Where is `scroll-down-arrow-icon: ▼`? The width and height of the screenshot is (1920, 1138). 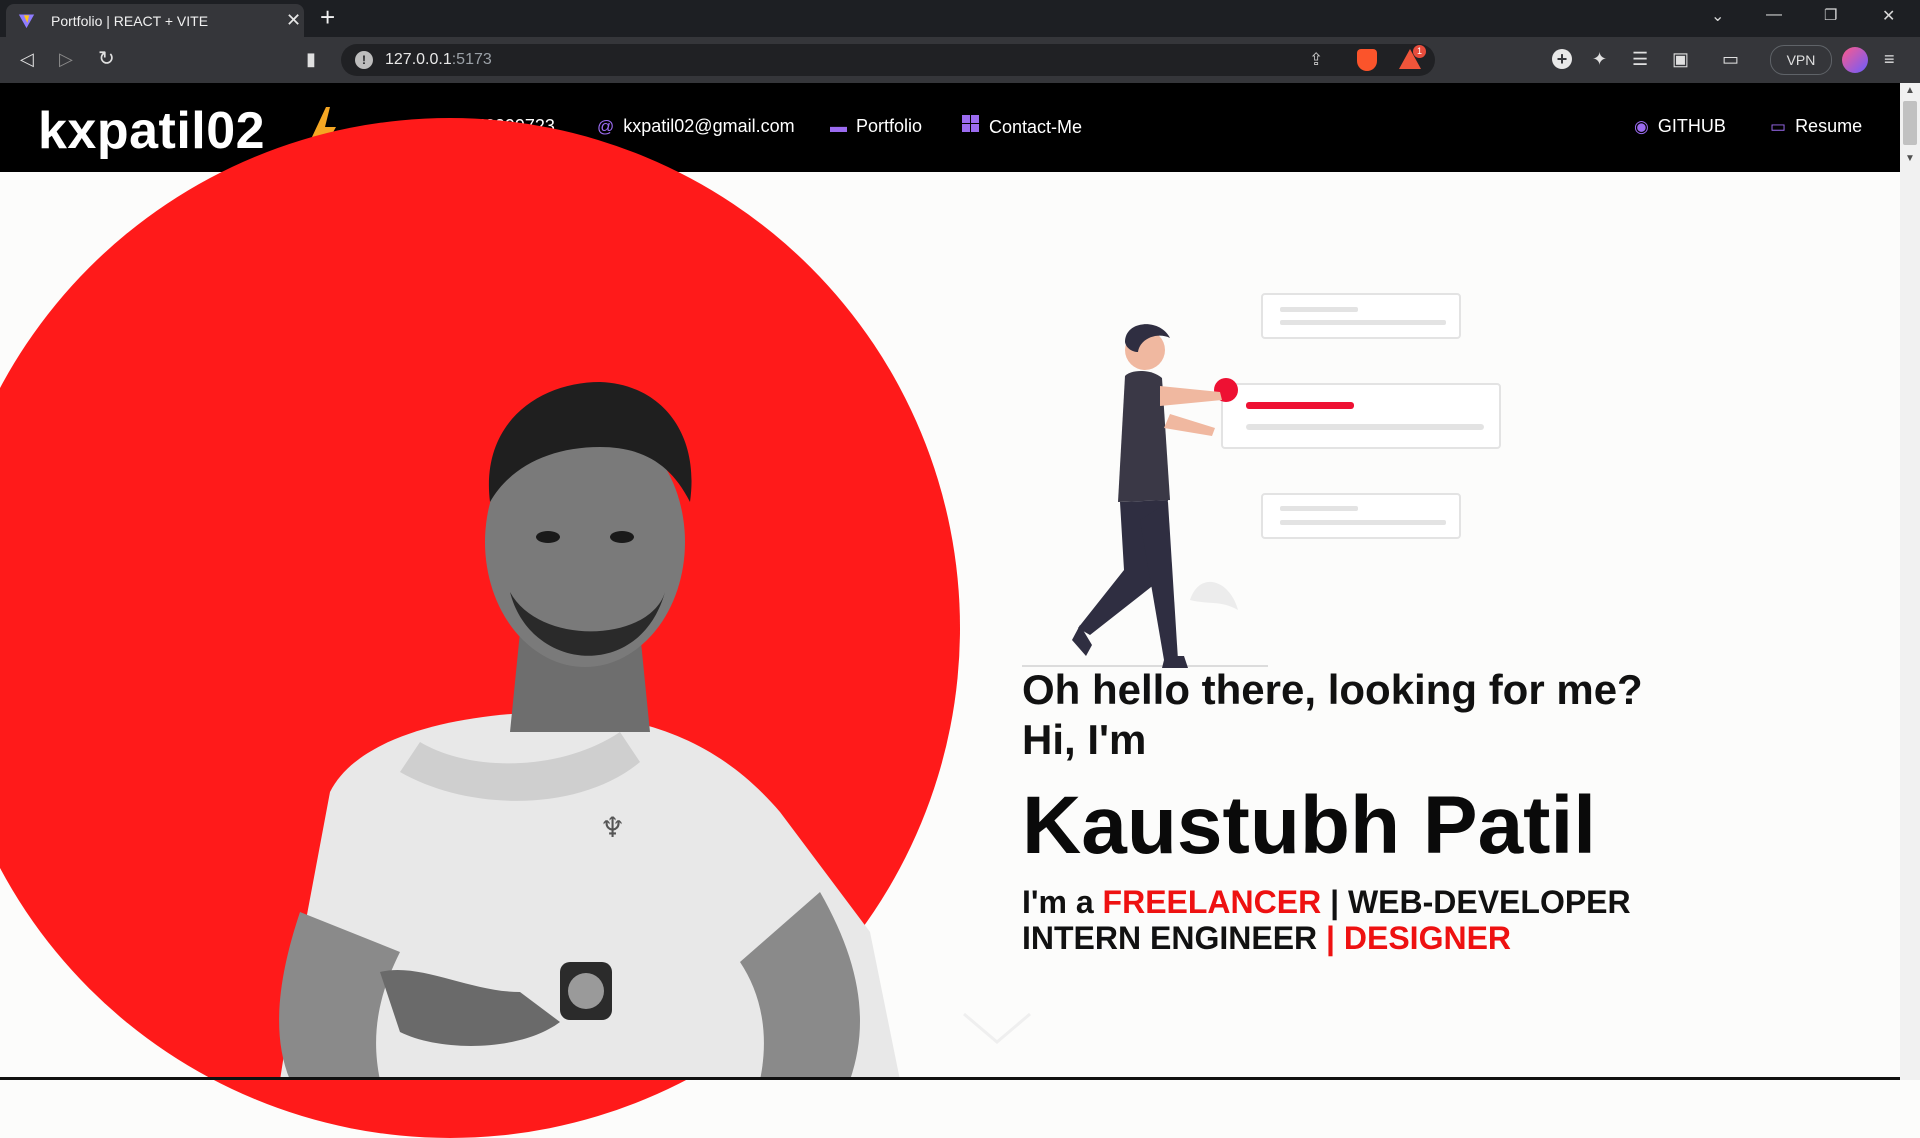 scroll-down-arrow-icon: ▼ is located at coordinates (1910, 158).